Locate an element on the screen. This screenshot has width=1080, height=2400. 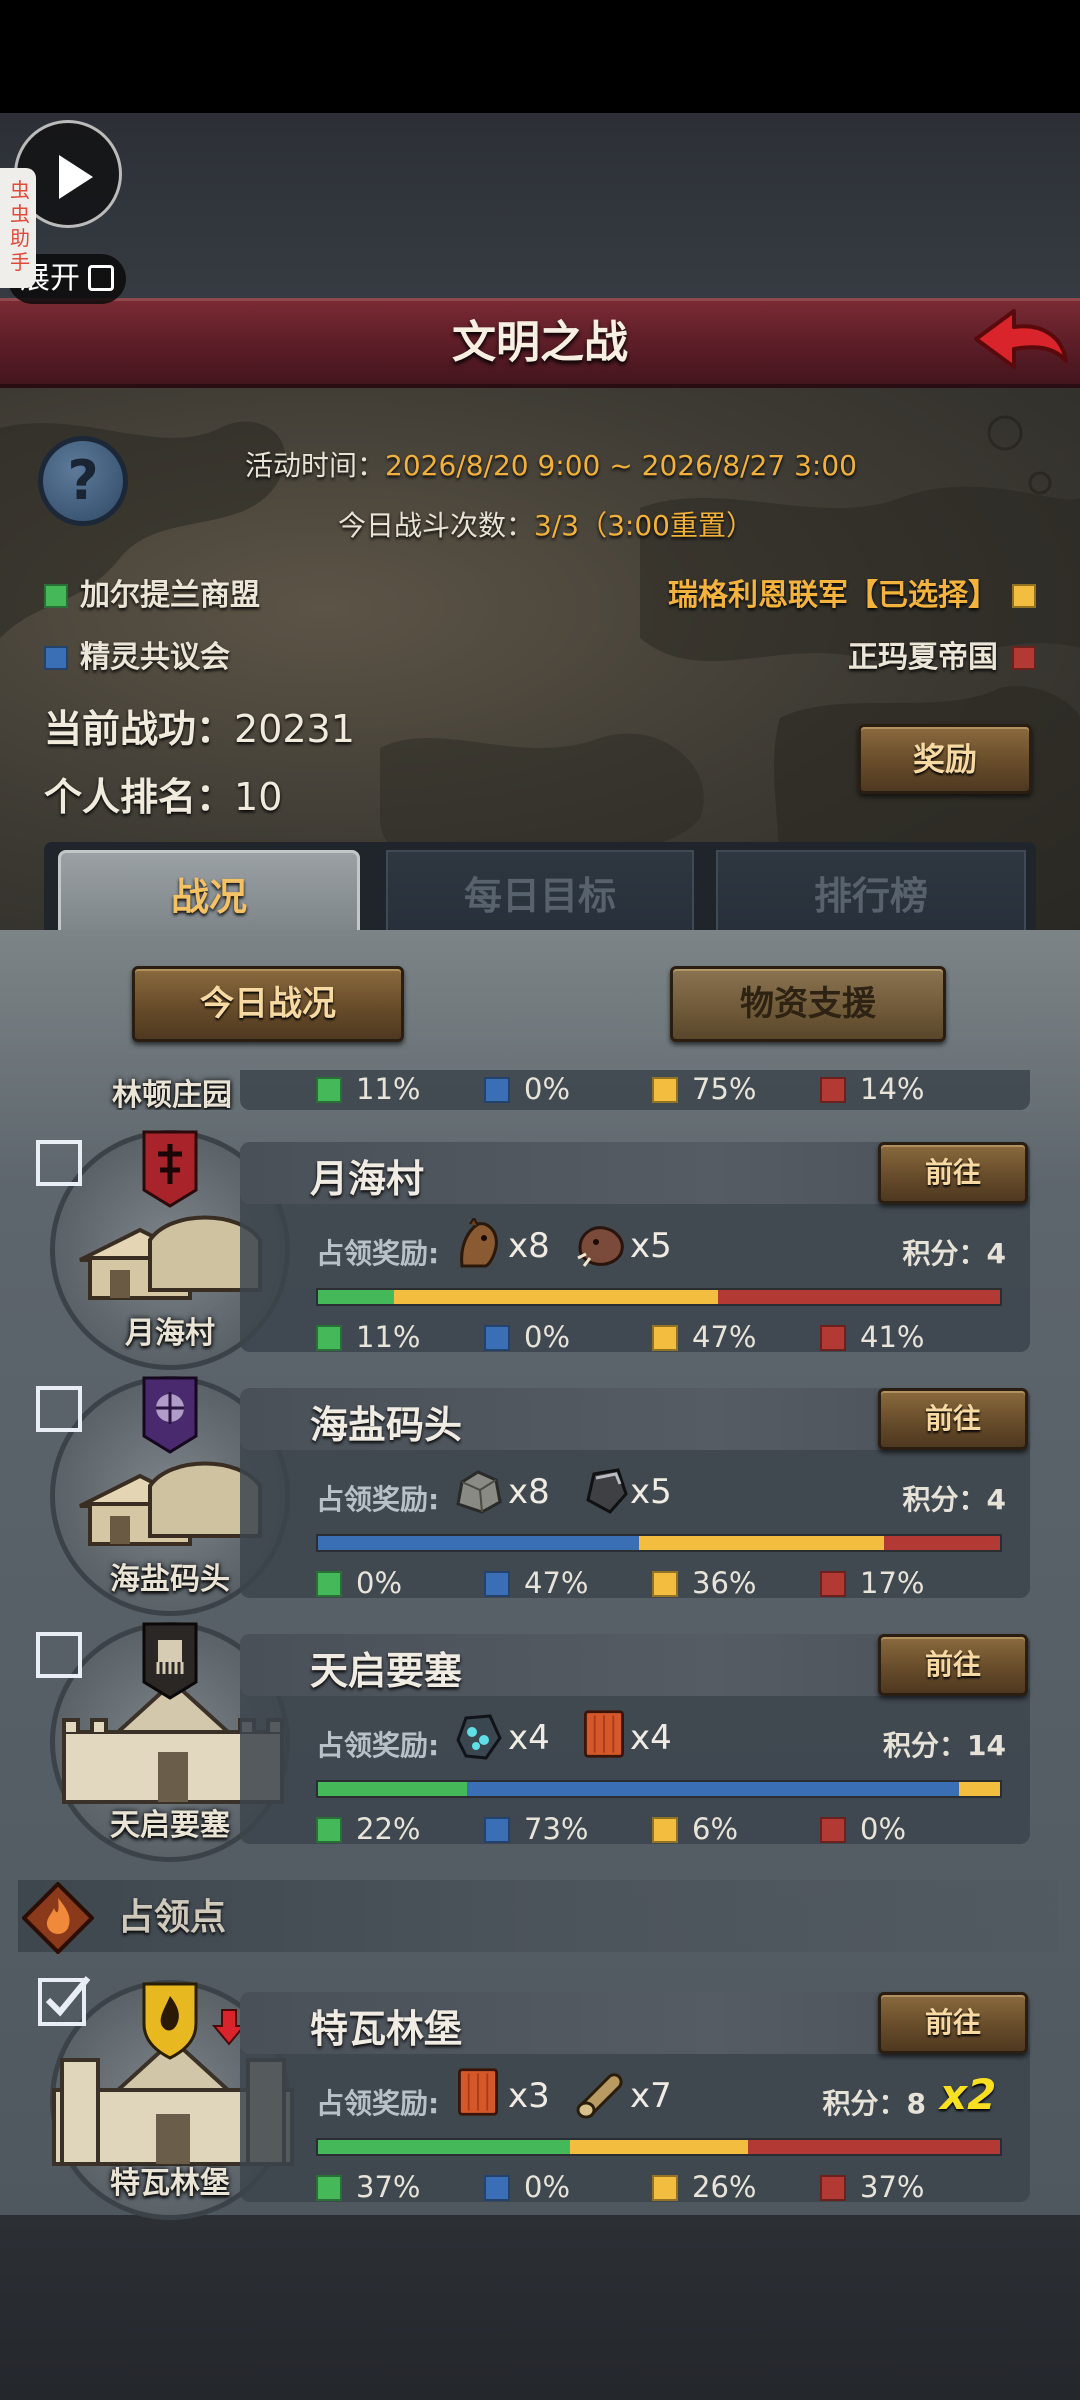
pct-value: 73% is located at coordinates (556, 1829).